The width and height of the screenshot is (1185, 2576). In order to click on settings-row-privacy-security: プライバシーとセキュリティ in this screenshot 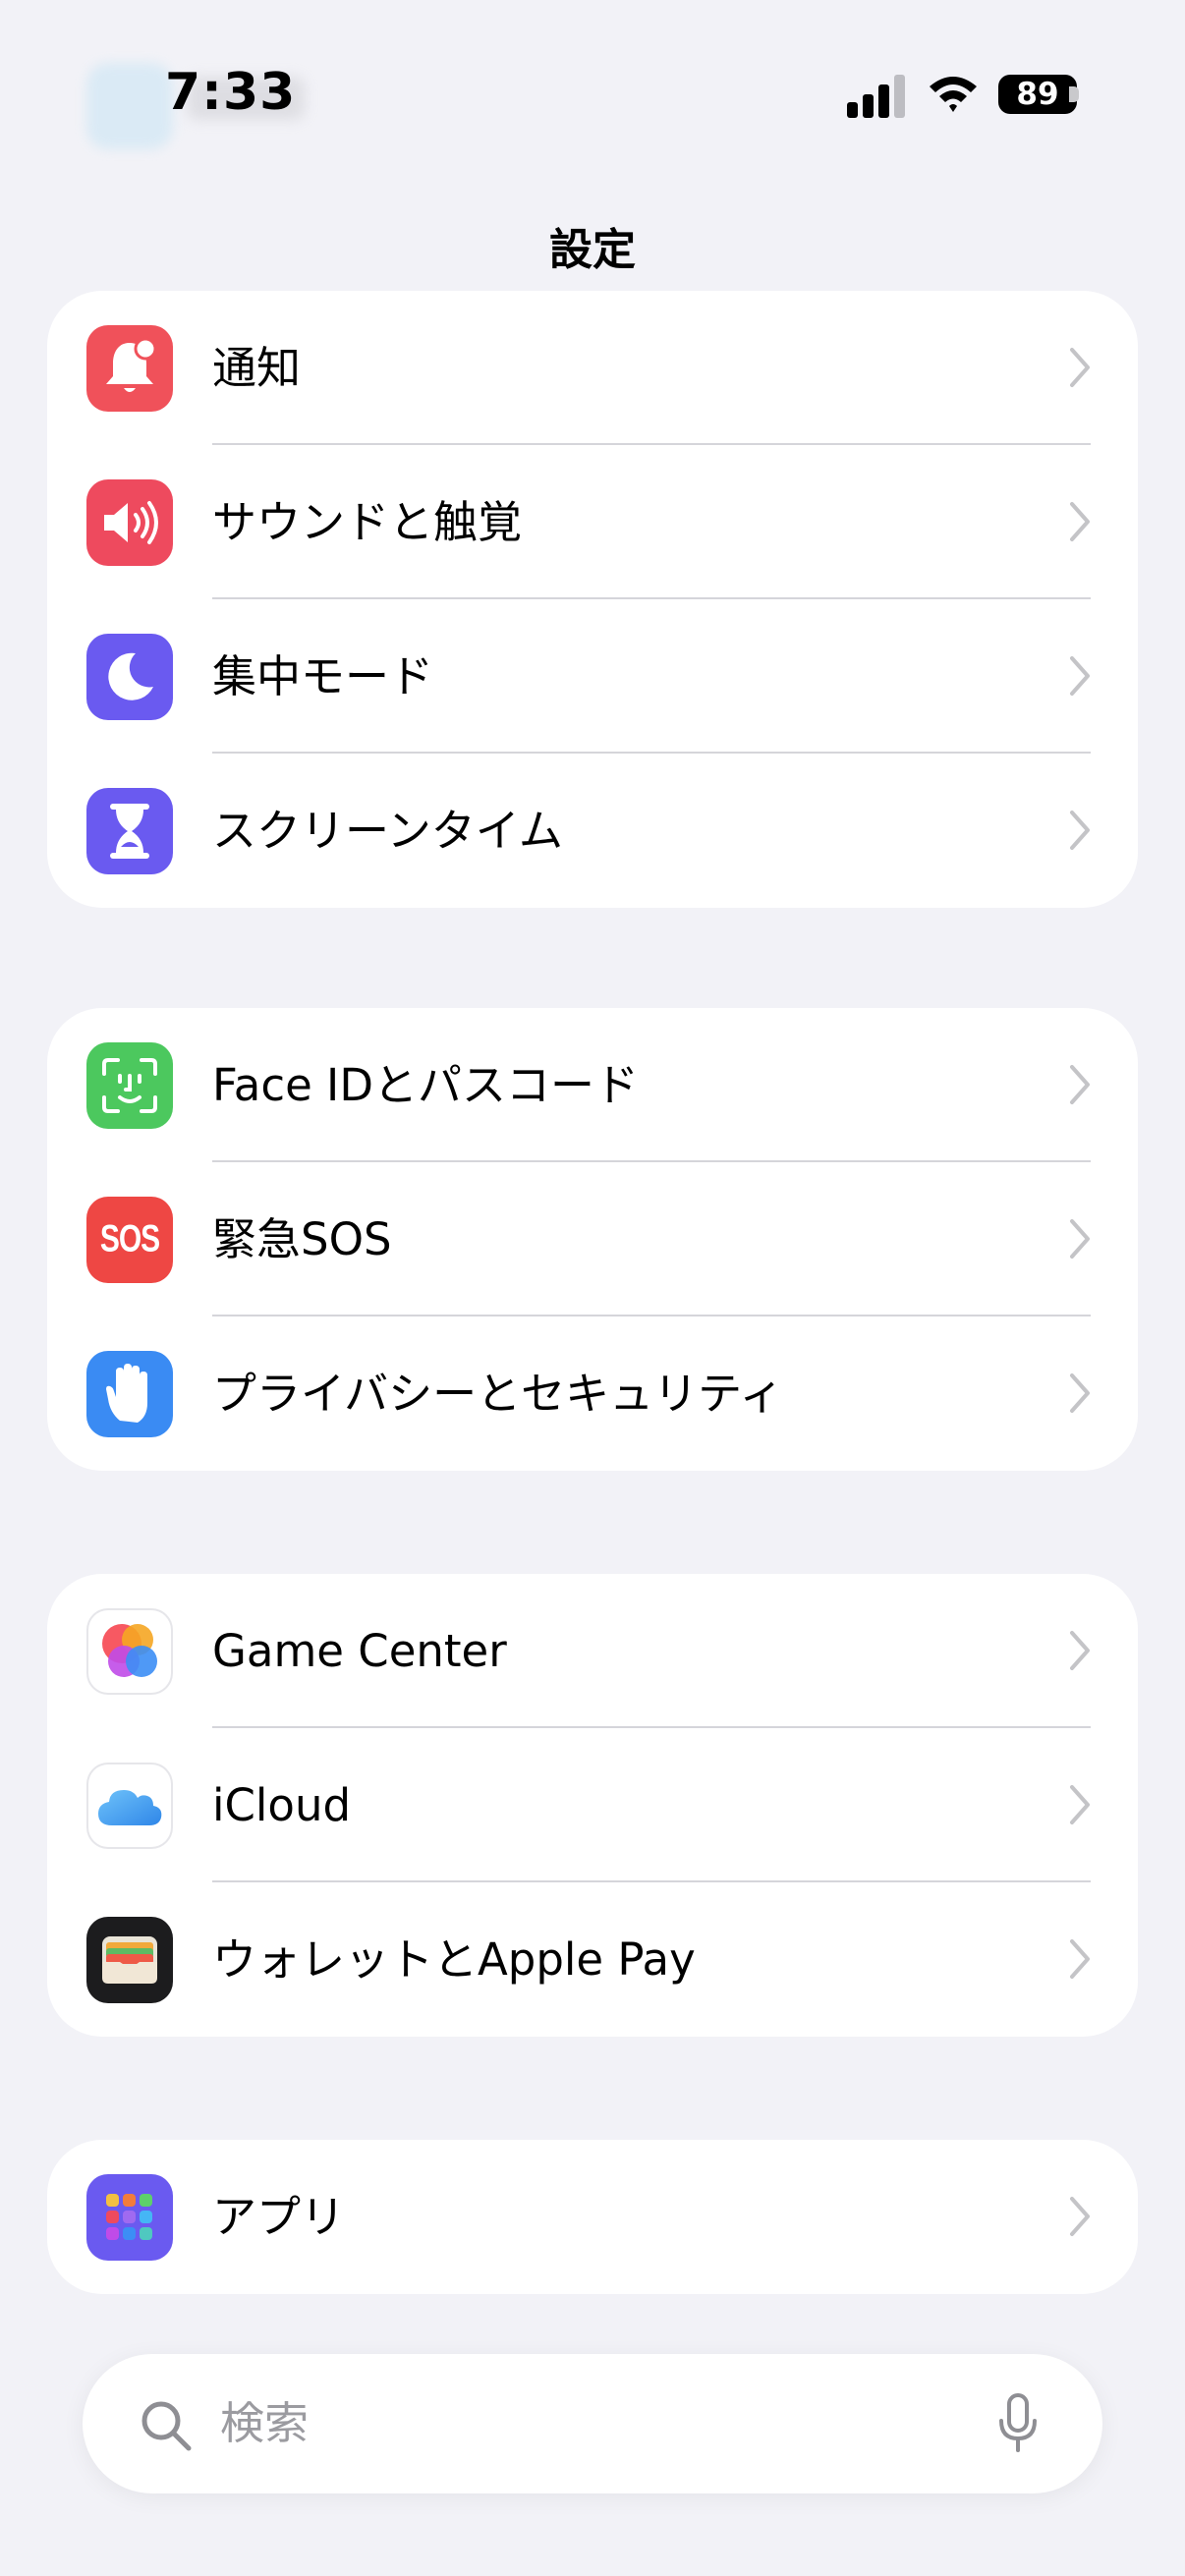, I will do `click(592, 1393)`.